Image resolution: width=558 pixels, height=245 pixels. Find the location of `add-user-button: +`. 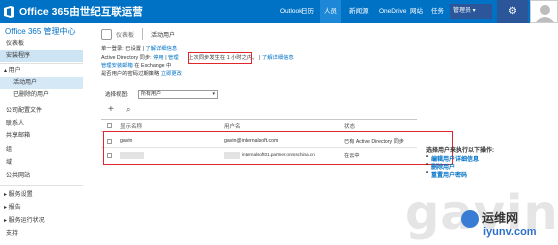

add-user-button: + is located at coordinates (111, 110).